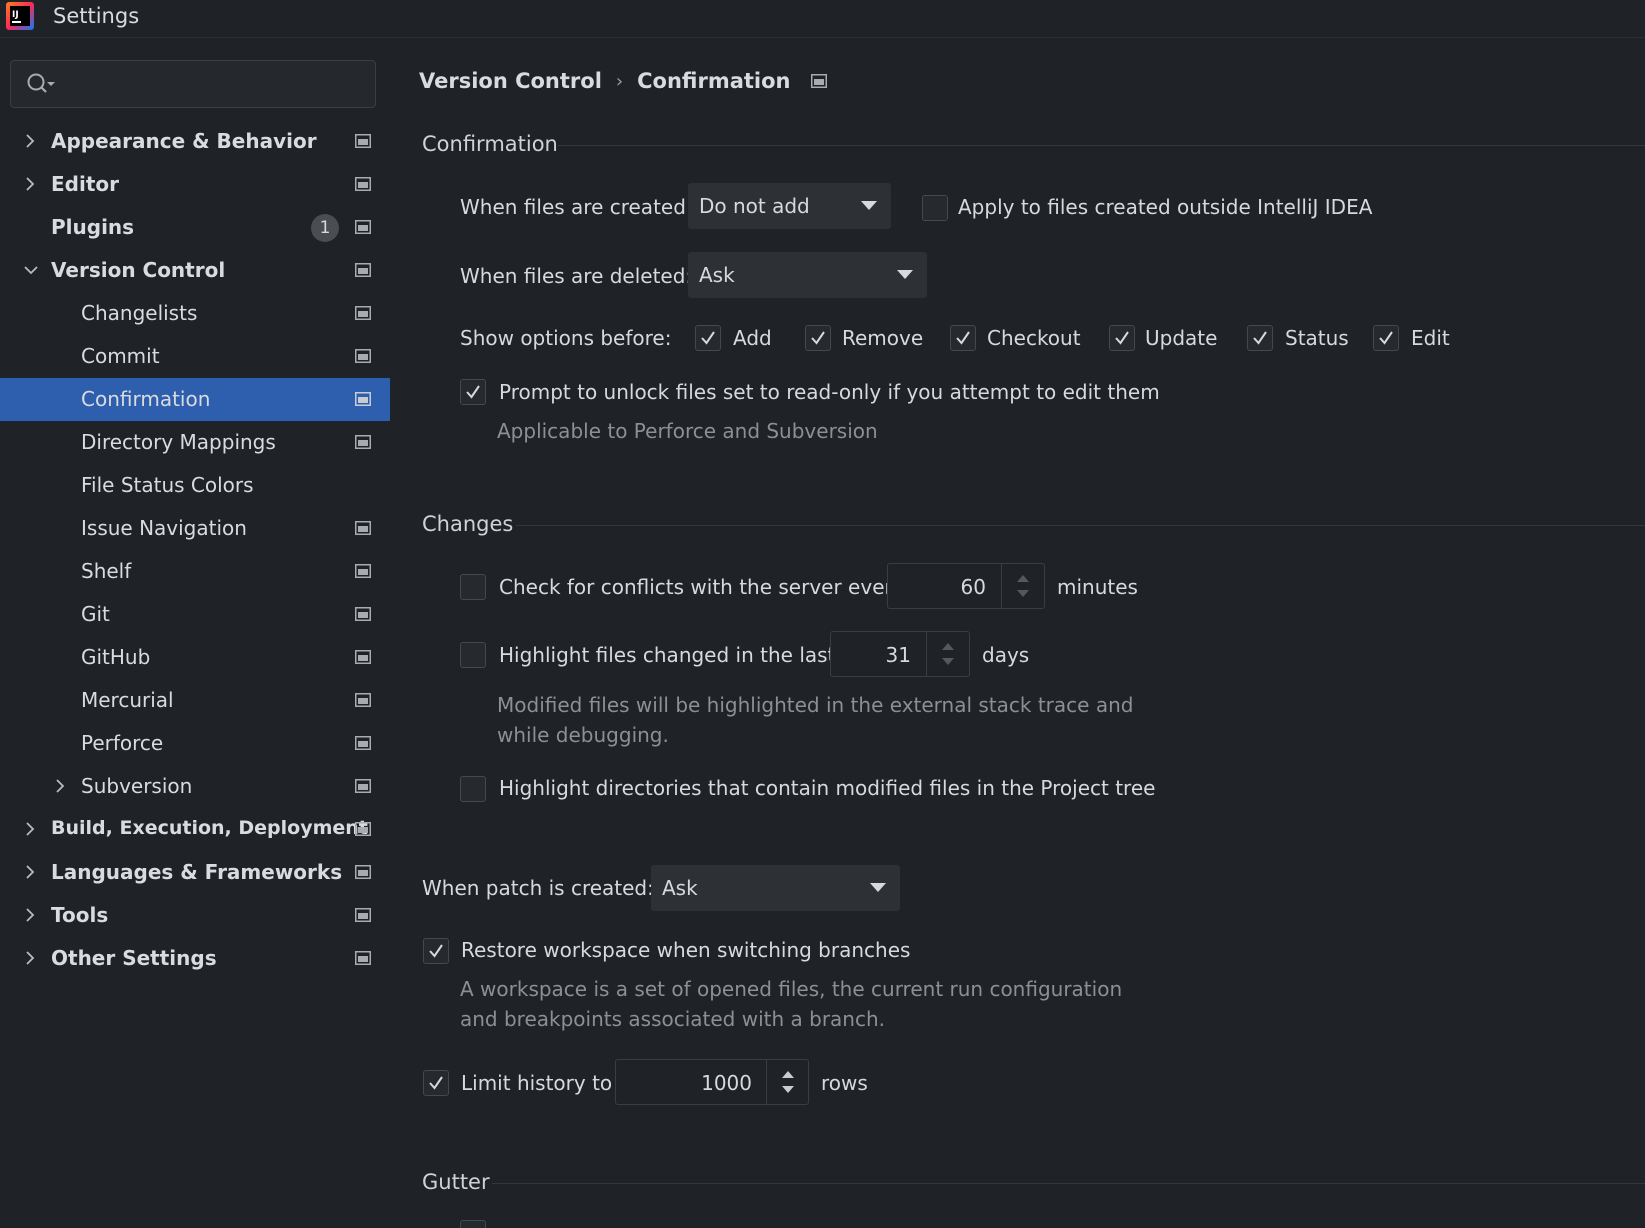  I want to click on check-conflicts-checkbox, so click(473, 587).